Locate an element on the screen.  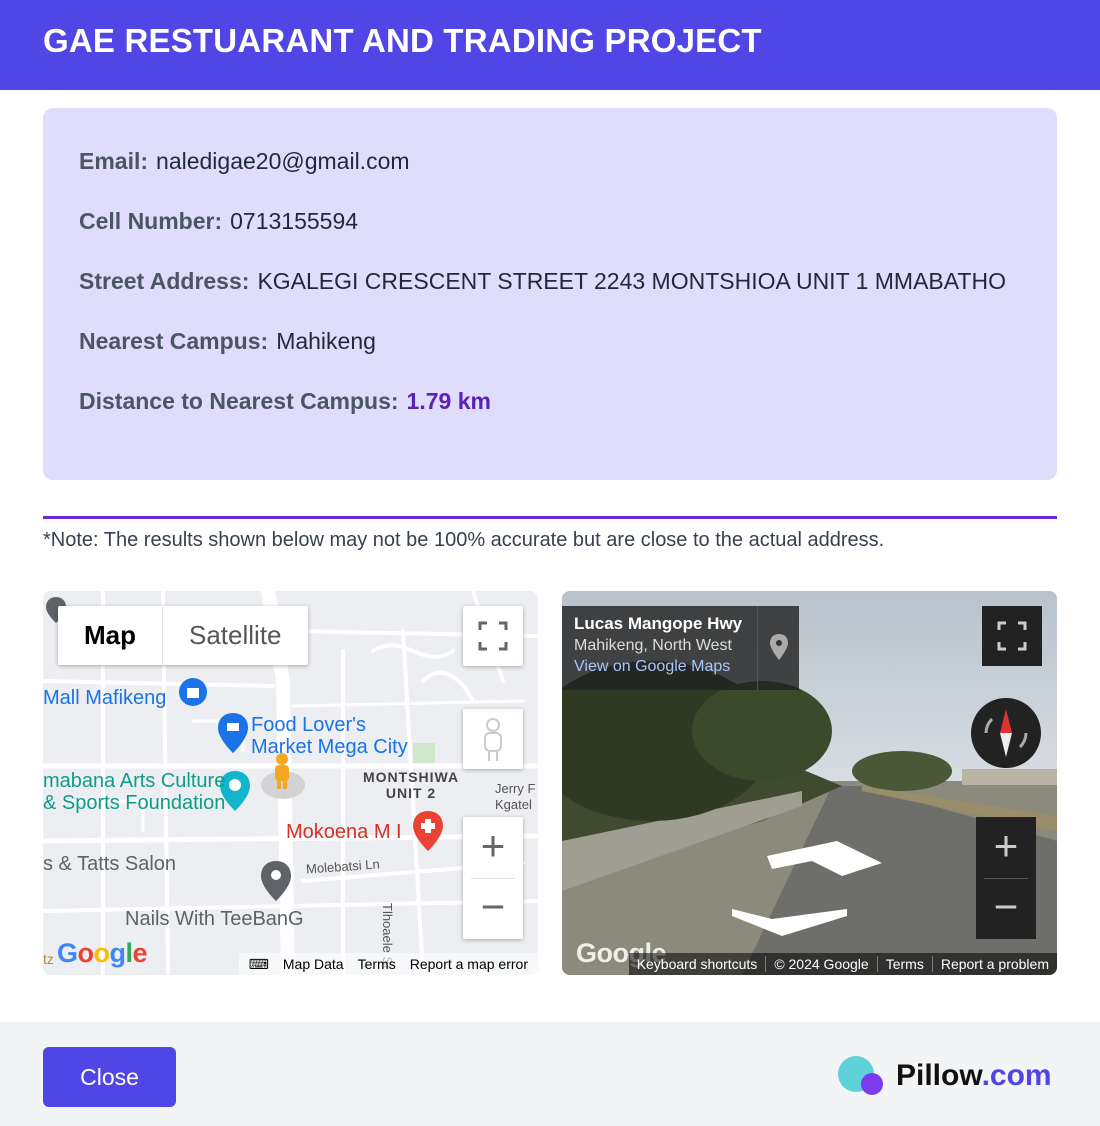
hospital-pin-icon is located at coordinates (428, 831).